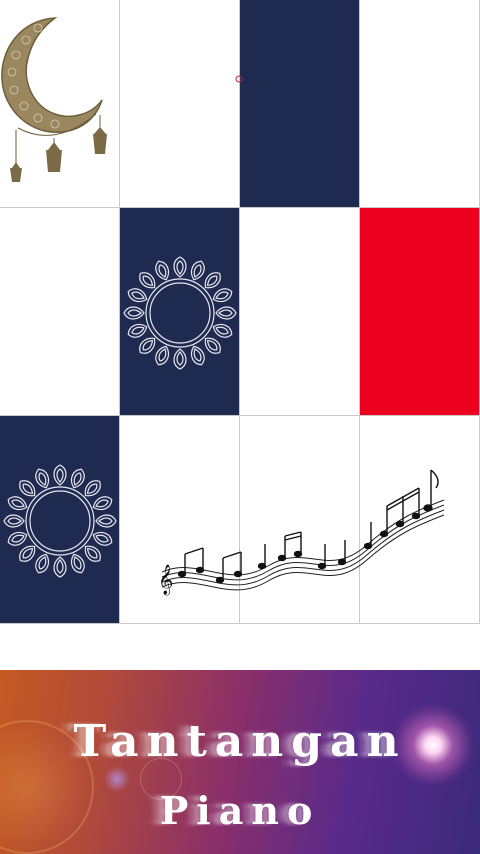  I want to click on tile-r2-c3, so click(420, 520).